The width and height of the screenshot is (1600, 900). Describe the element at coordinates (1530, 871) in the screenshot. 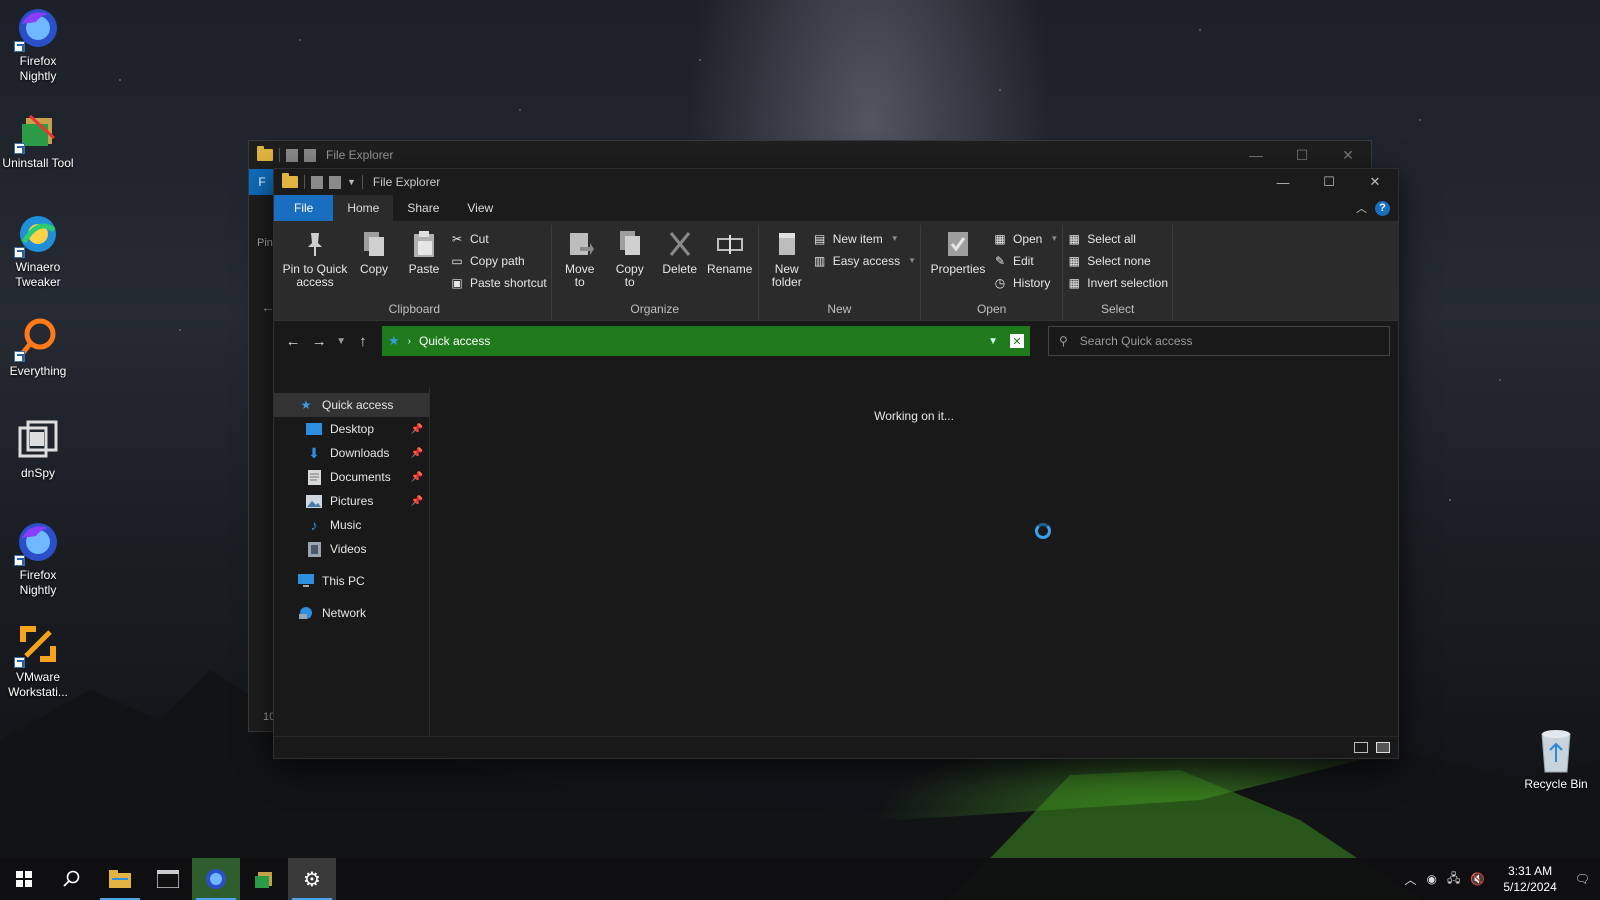

I see `clock-time: 3:31 AM` at that location.